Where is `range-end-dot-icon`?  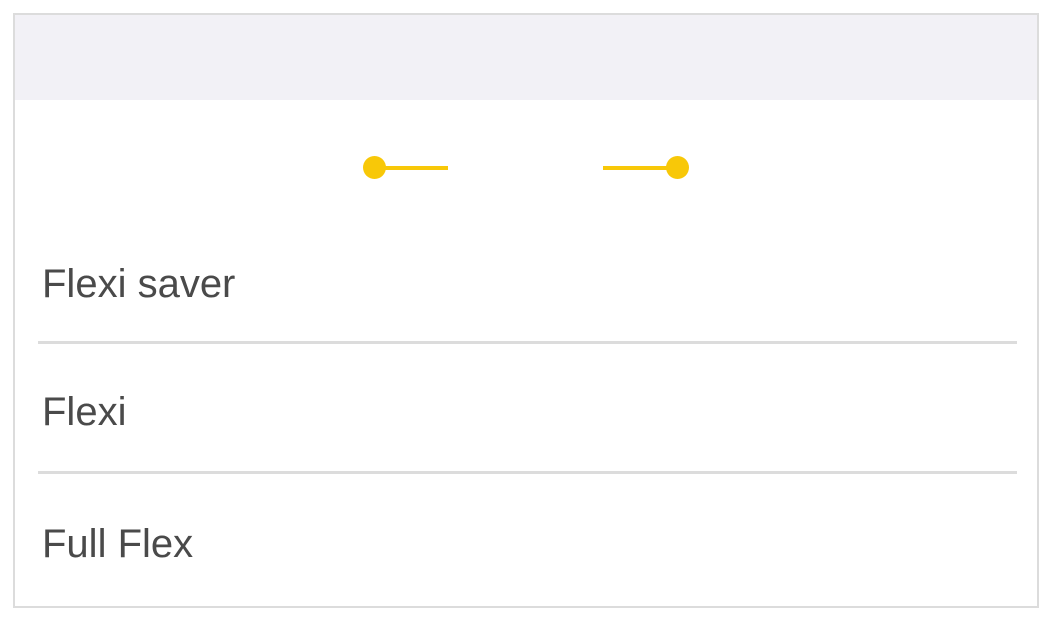
range-end-dot-icon is located at coordinates (677, 167).